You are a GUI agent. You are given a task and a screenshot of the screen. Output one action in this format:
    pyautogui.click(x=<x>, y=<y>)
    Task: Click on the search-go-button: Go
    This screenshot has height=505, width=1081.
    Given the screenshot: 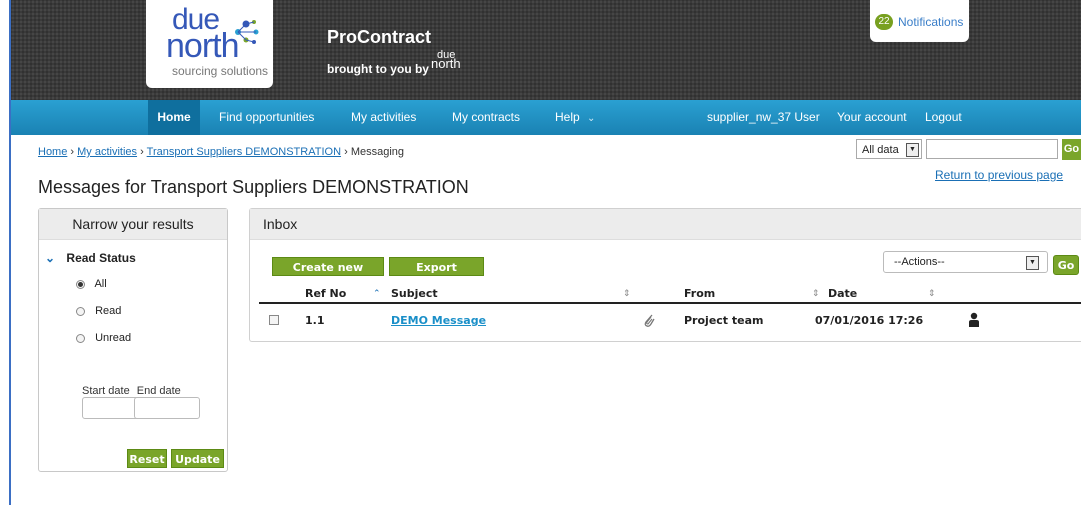 What is the action you would take?
    pyautogui.click(x=1071, y=149)
    